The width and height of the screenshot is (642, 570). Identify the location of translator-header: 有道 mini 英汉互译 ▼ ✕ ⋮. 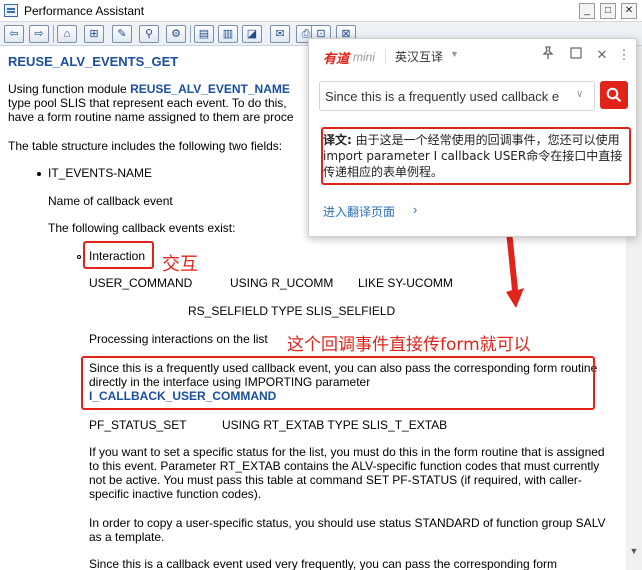
(472, 56).